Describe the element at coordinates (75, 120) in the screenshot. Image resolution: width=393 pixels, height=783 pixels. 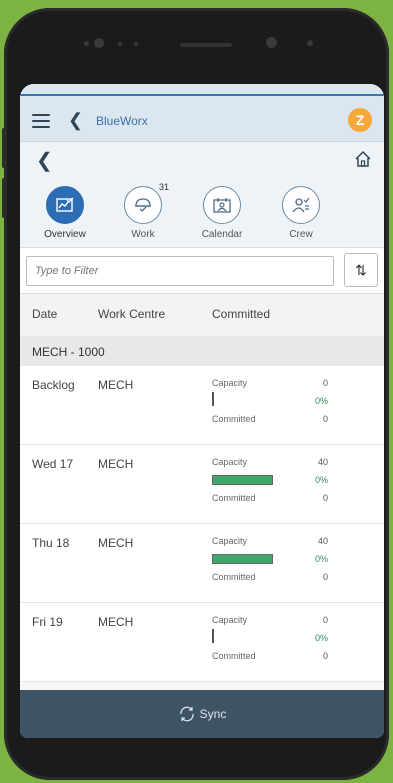
I see `chevron-left-icon: ❮` at that location.